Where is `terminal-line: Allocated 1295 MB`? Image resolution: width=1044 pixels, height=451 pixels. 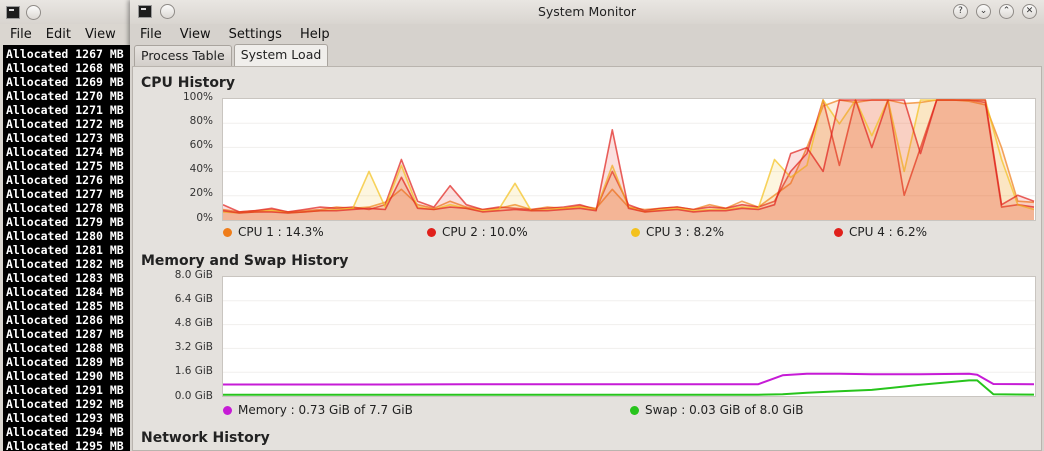 terminal-line: Allocated 1295 MB is located at coordinates (65, 445).